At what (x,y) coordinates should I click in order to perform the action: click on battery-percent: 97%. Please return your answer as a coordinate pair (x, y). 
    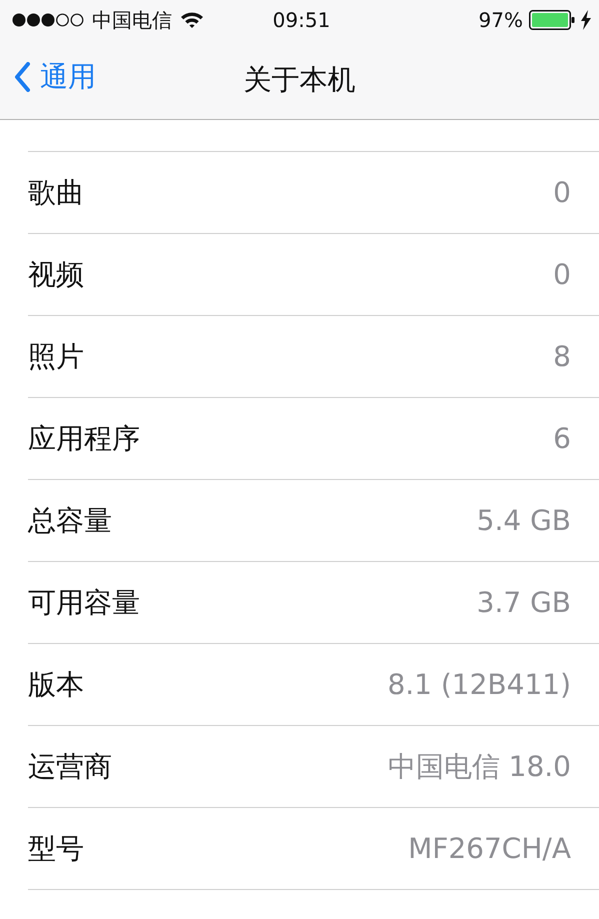
    Looking at the image, I should click on (500, 20).